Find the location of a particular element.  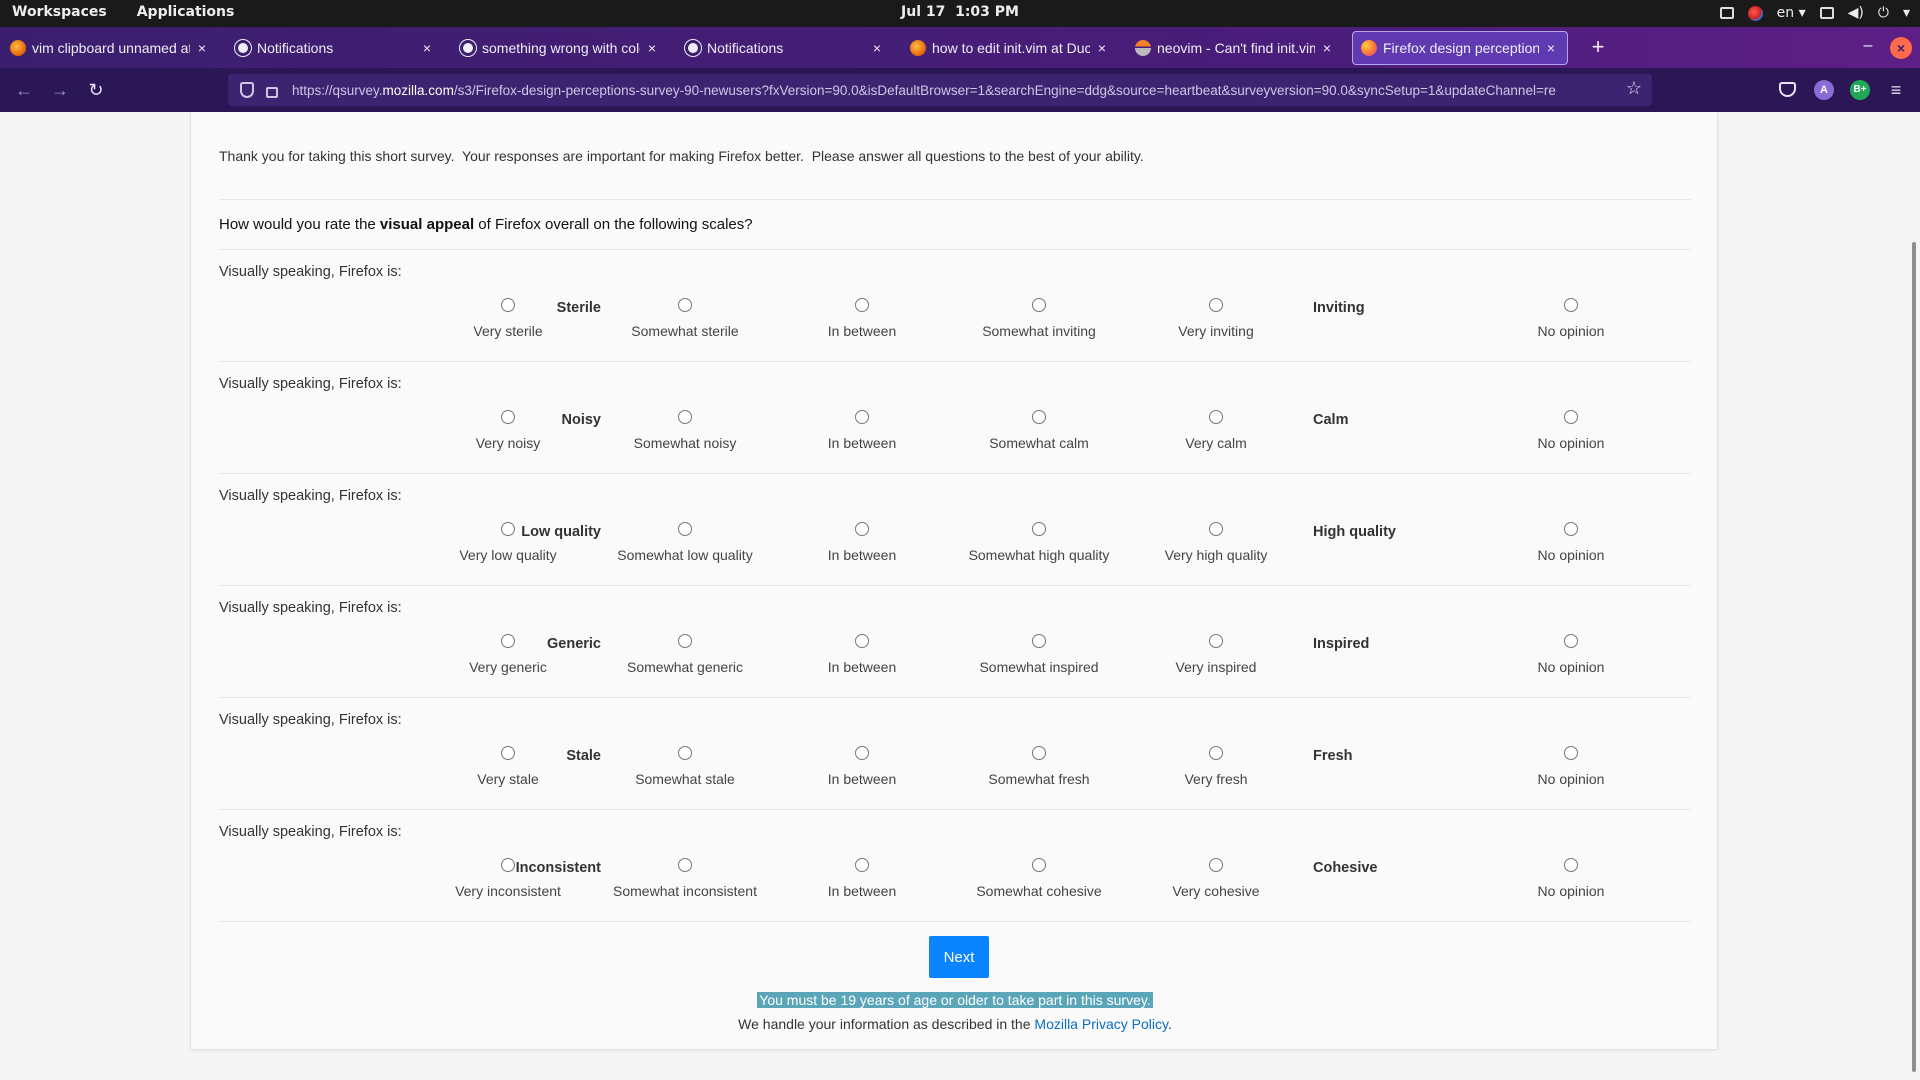

system-menu-chevron-icon: ▾ is located at coordinates (1906, 13).